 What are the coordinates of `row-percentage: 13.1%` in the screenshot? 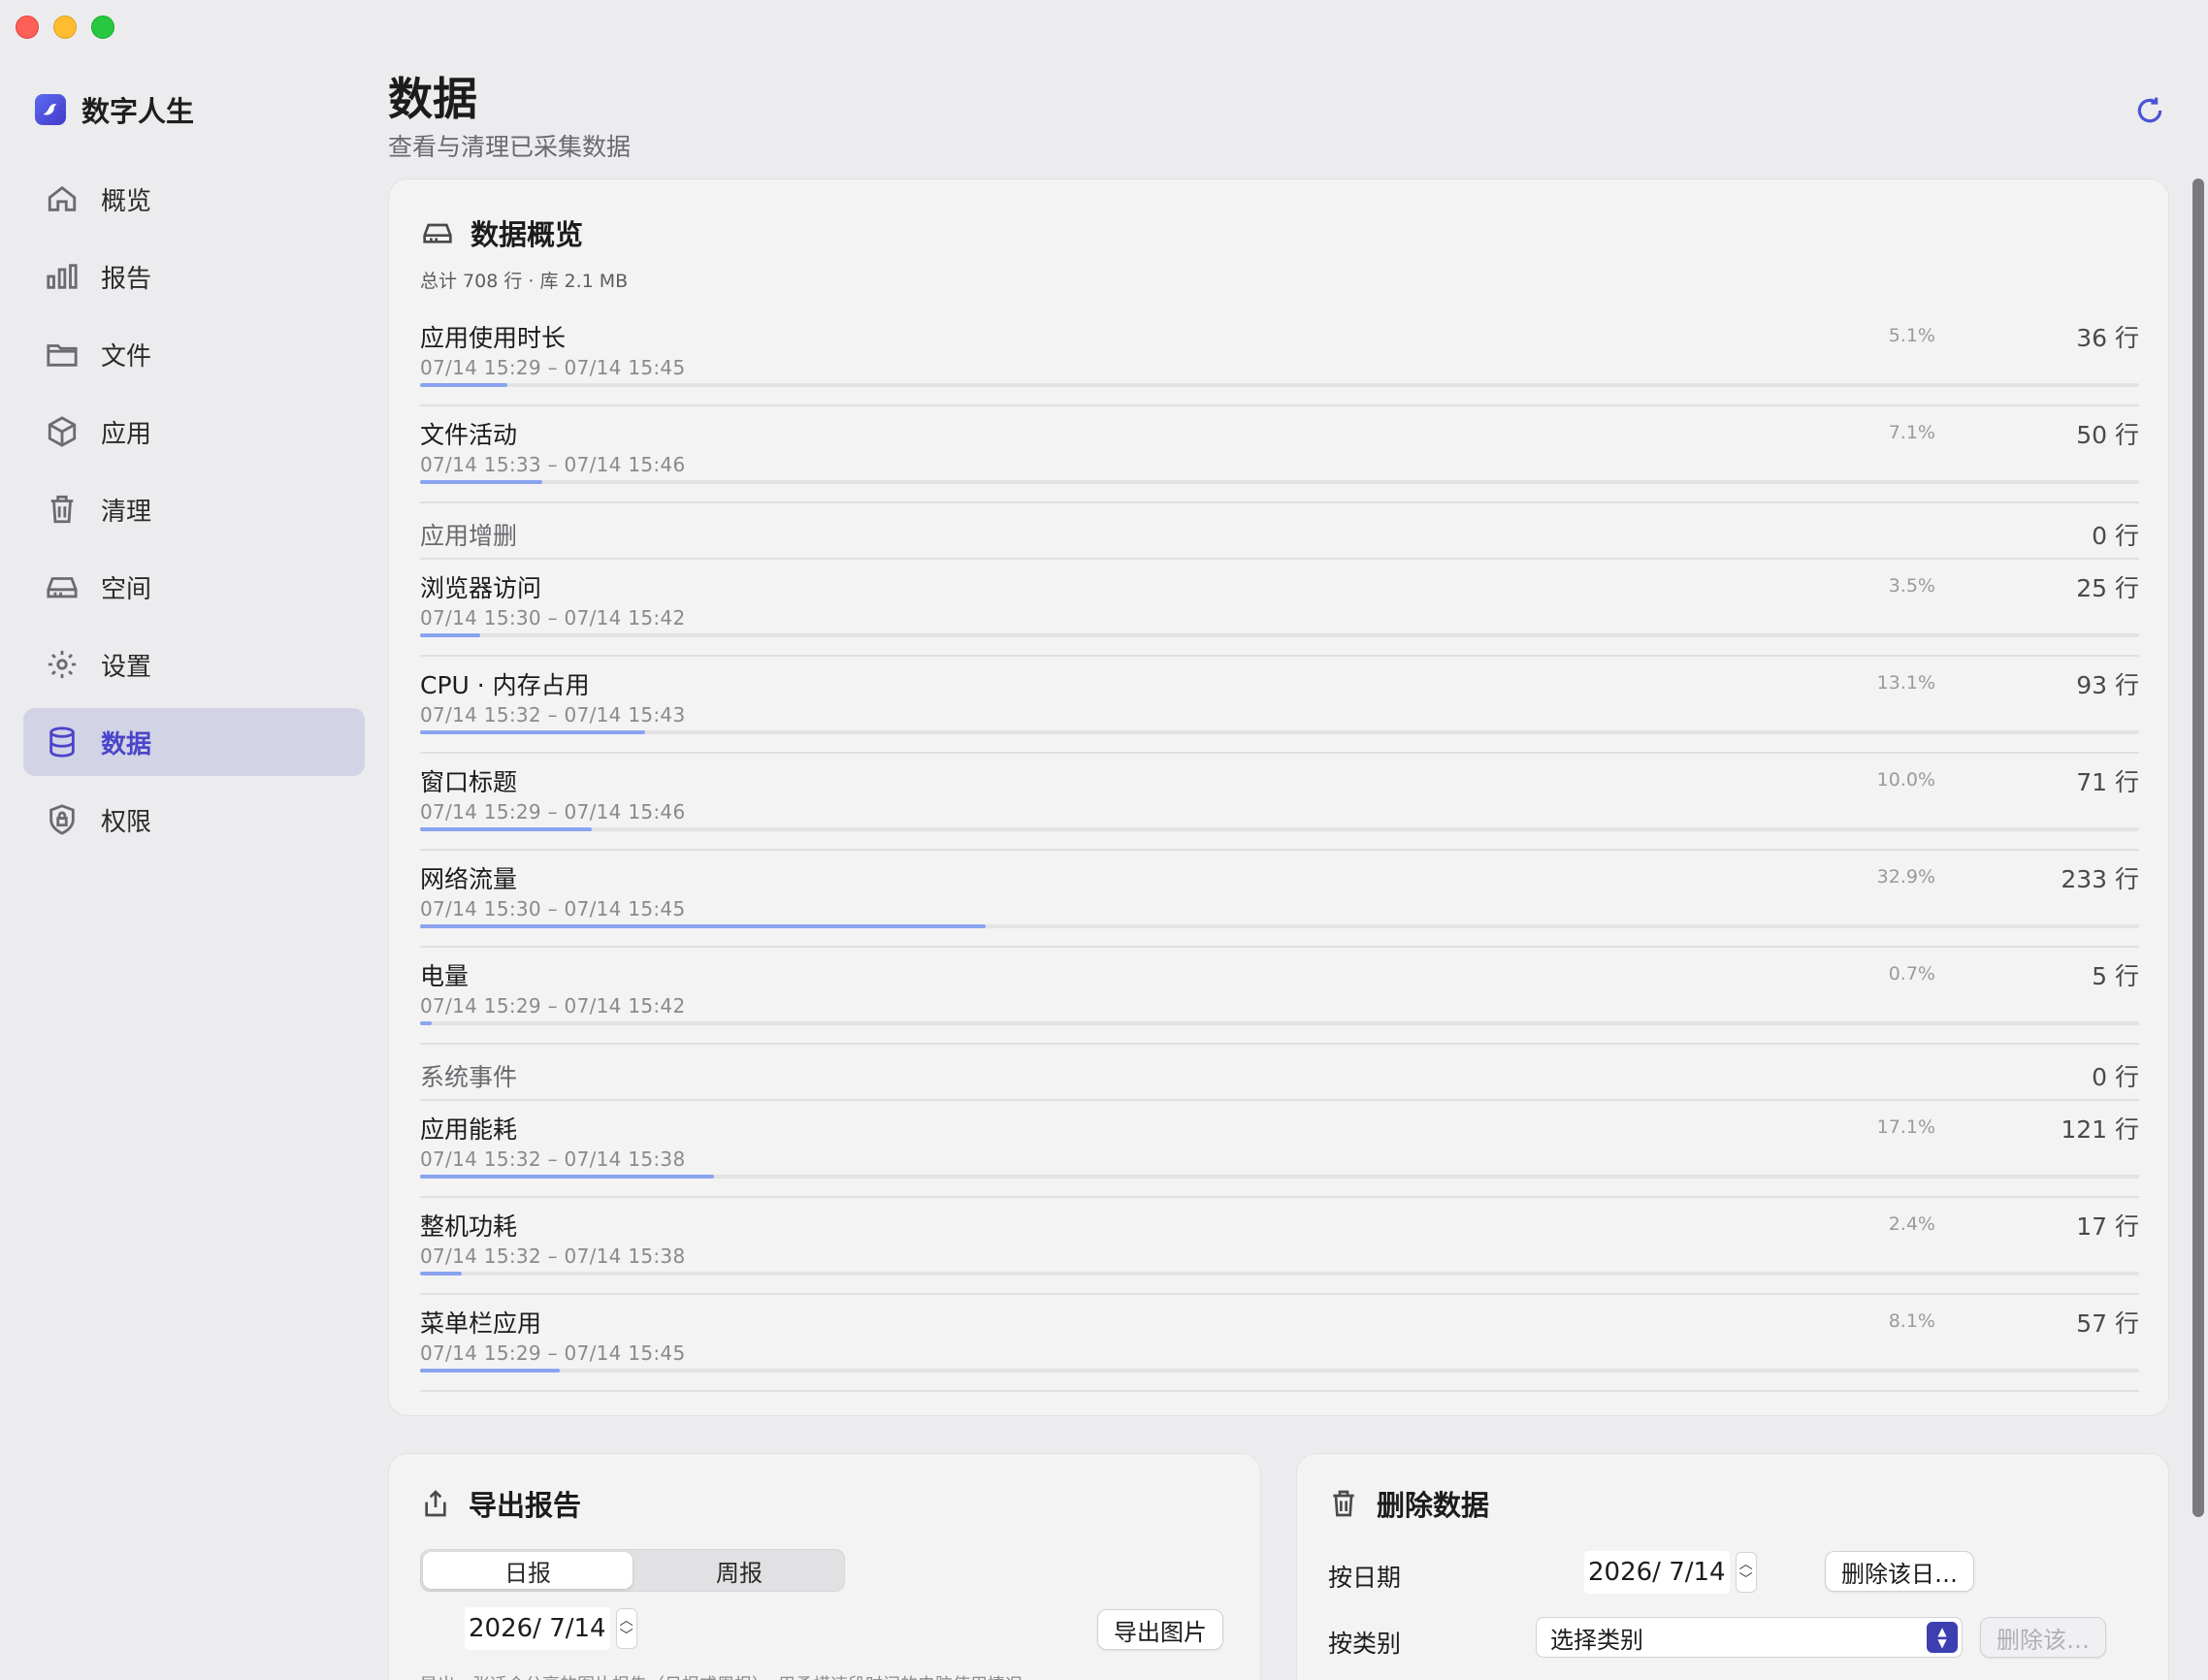 It's located at (1905, 683).